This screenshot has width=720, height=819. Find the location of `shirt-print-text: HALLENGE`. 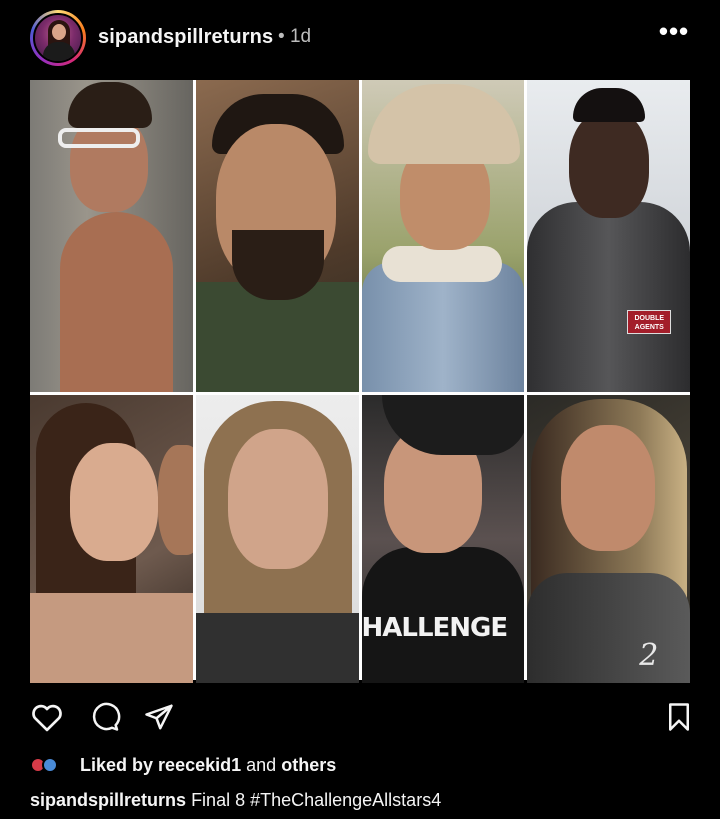

shirt-print-text: HALLENGE is located at coordinates (435, 628).